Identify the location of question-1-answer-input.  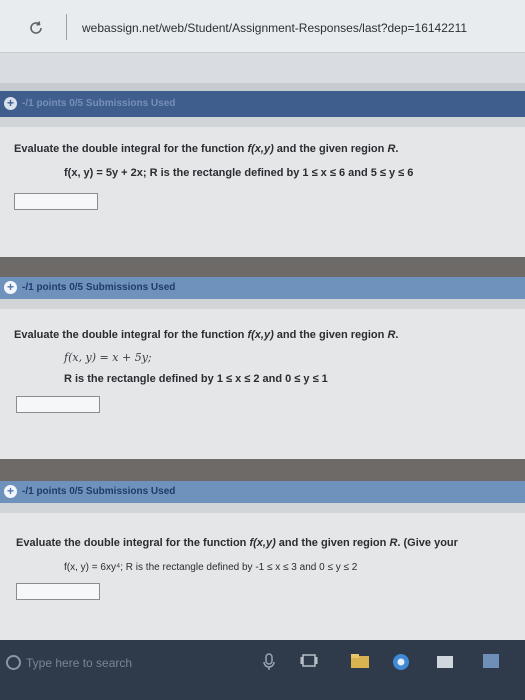
(56, 201).